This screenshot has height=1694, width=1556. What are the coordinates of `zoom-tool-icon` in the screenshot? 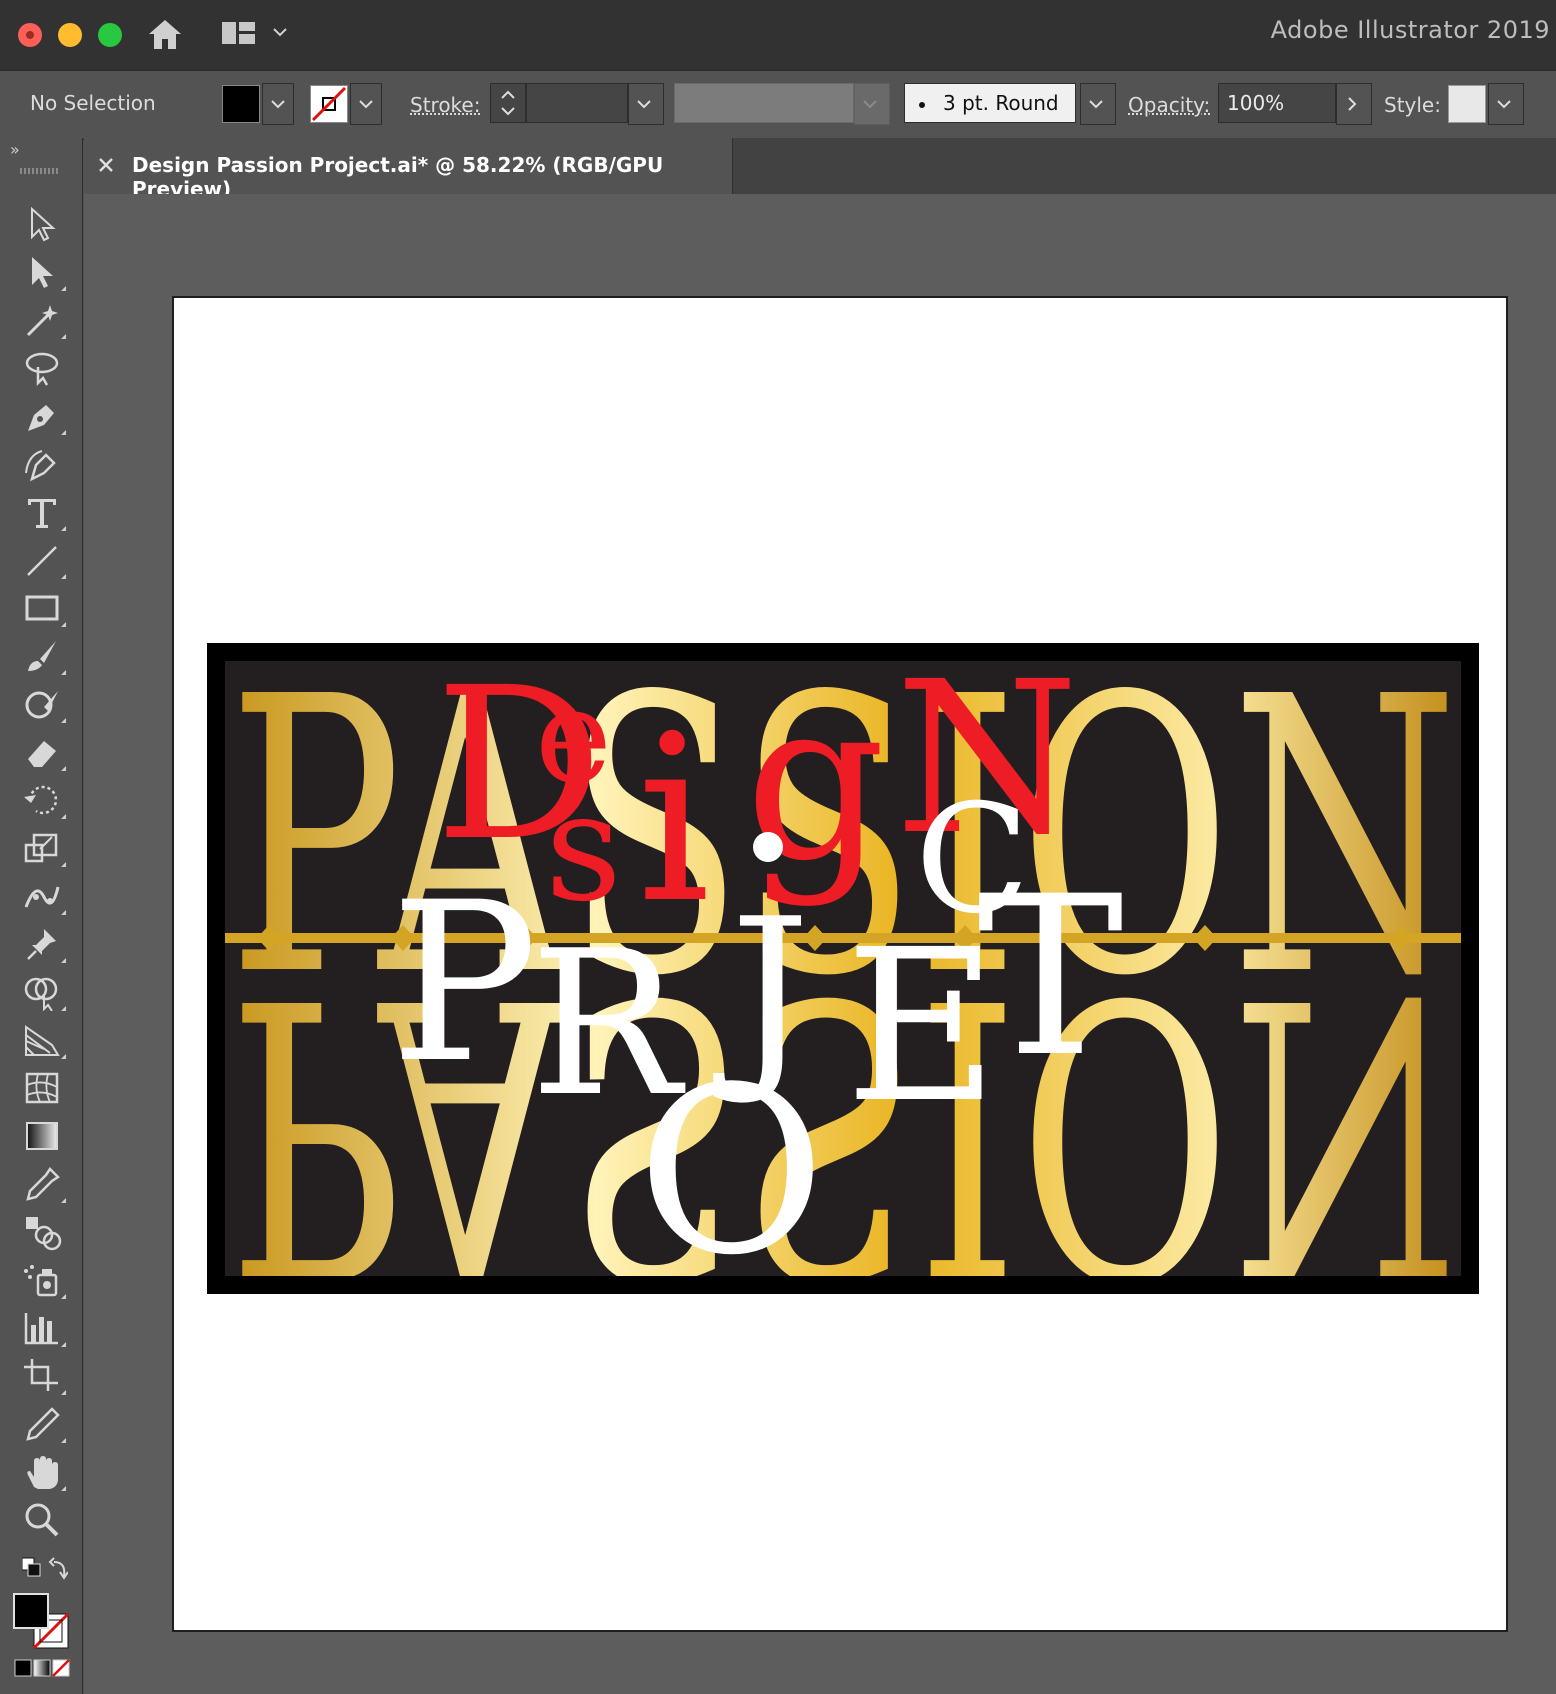 It's located at (43, 1520).